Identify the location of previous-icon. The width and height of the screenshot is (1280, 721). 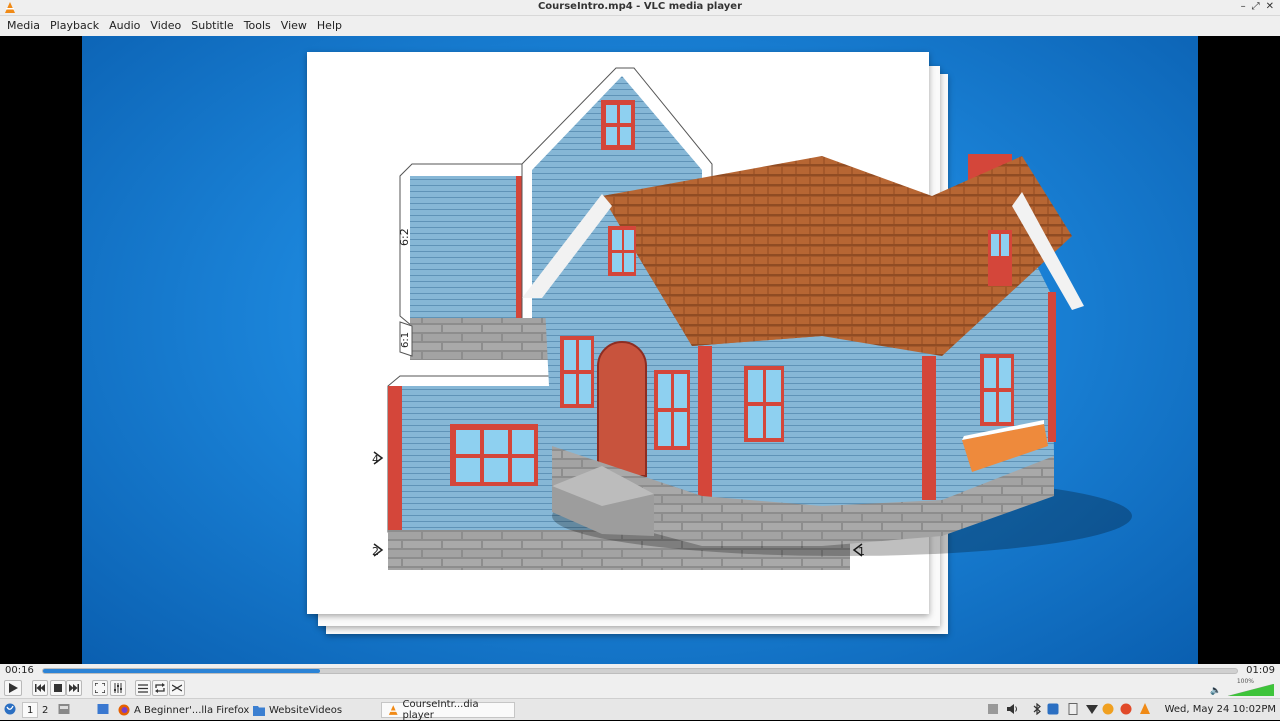
(40, 688).